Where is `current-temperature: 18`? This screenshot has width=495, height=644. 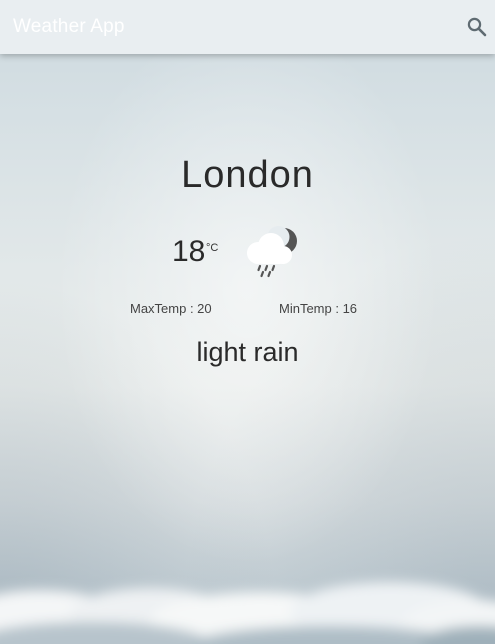 current-temperature: 18 is located at coordinates (189, 251).